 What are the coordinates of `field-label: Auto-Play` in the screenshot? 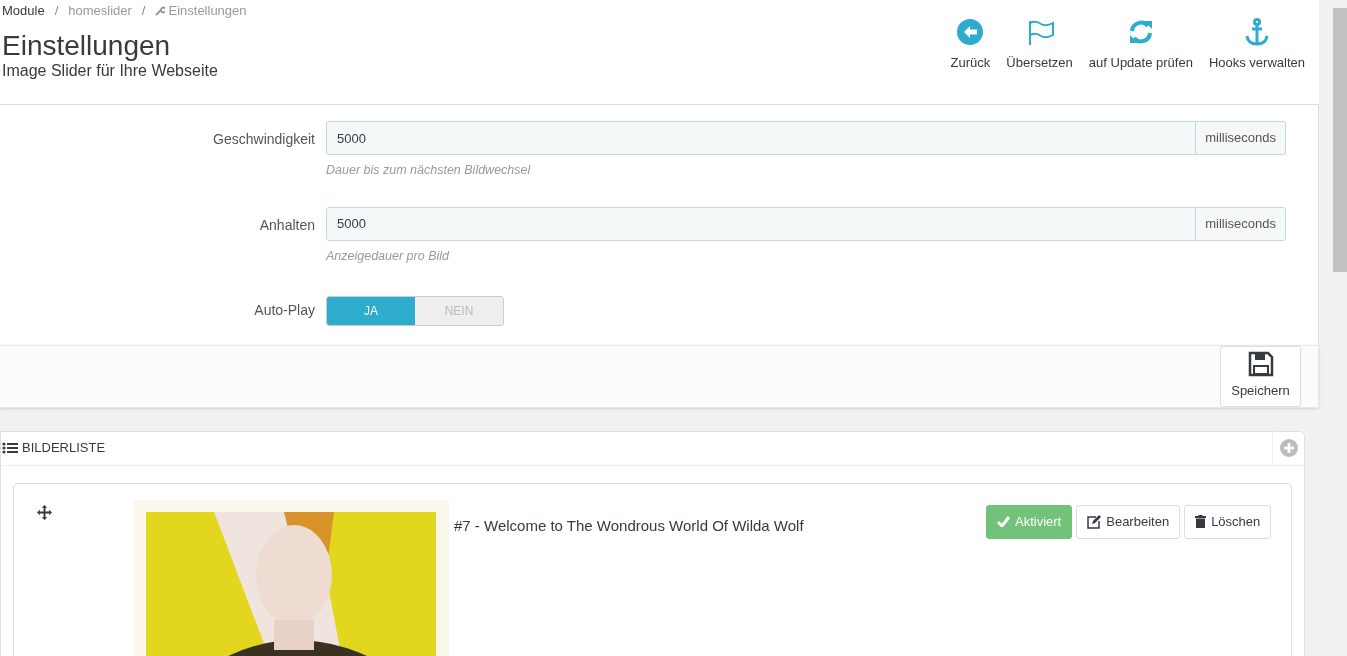 It's located at (284, 310).